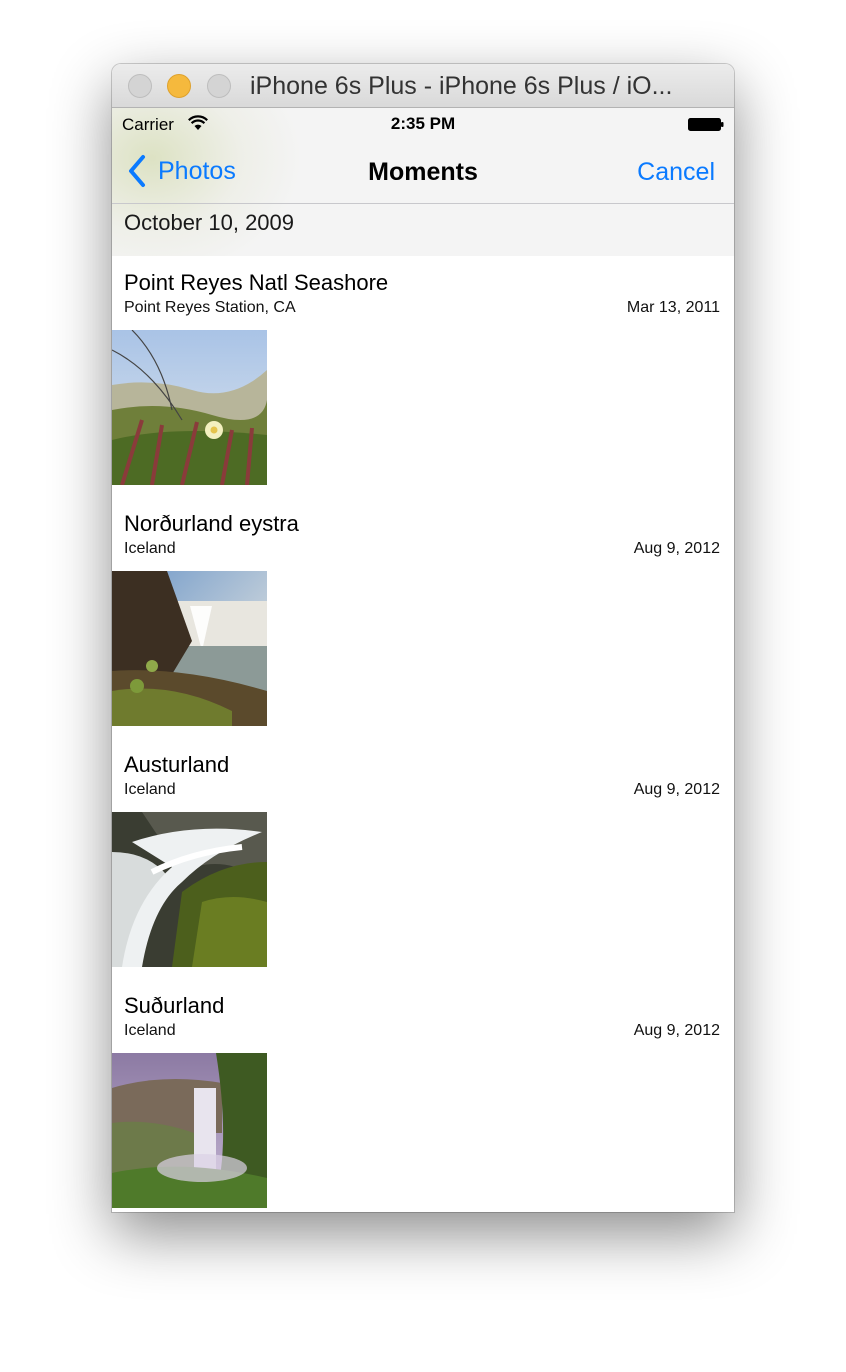 The width and height of the screenshot is (846, 1372). What do you see at coordinates (140, 86) in the screenshot?
I see `close-window-button` at bounding box center [140, 86].